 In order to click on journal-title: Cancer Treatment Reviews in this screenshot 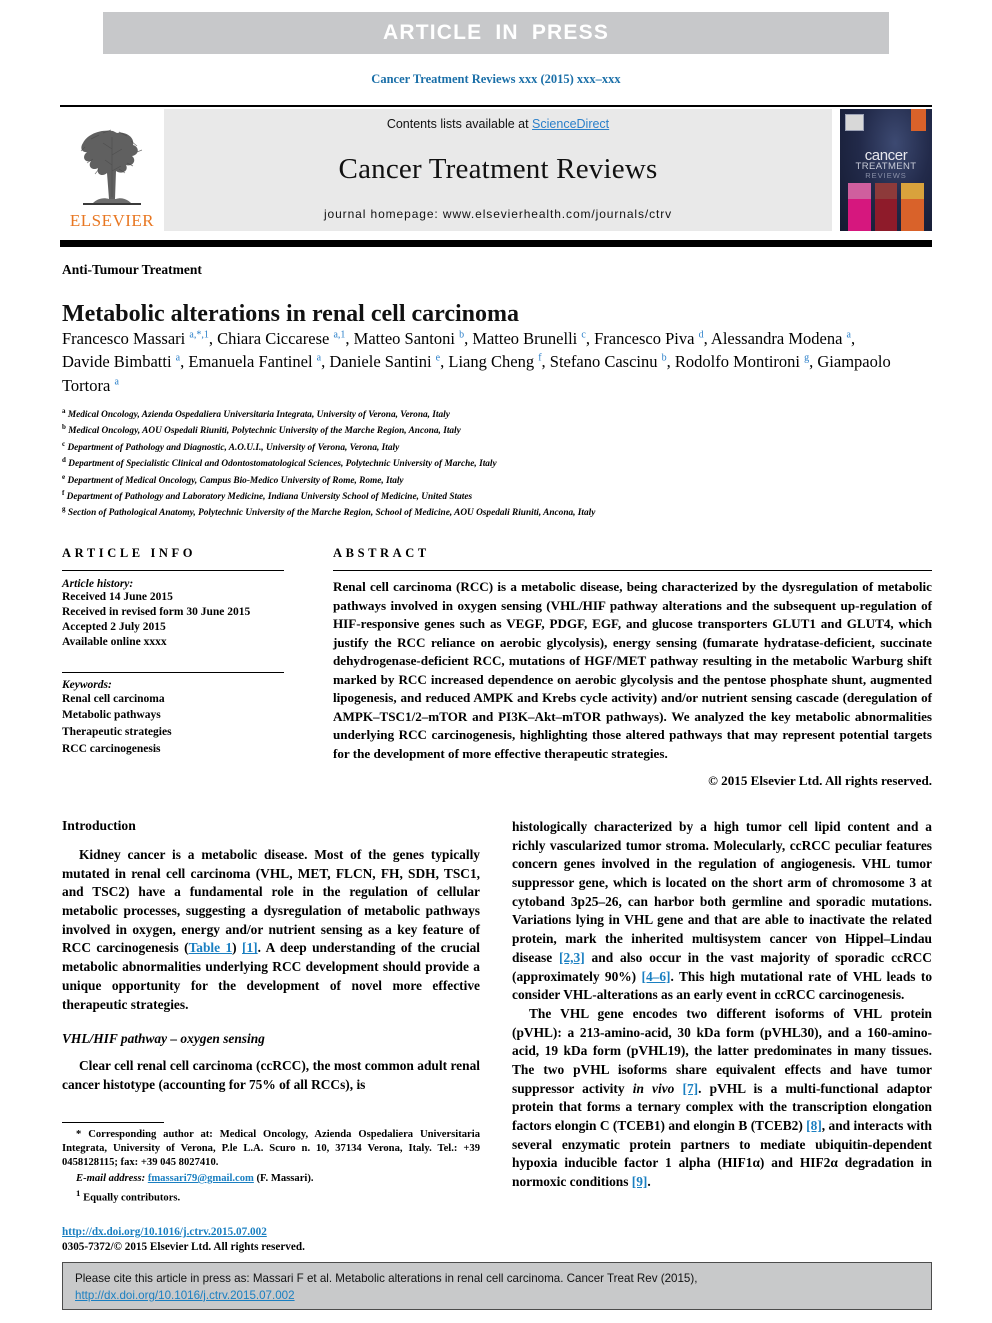, I will do `click(498, 168)`.